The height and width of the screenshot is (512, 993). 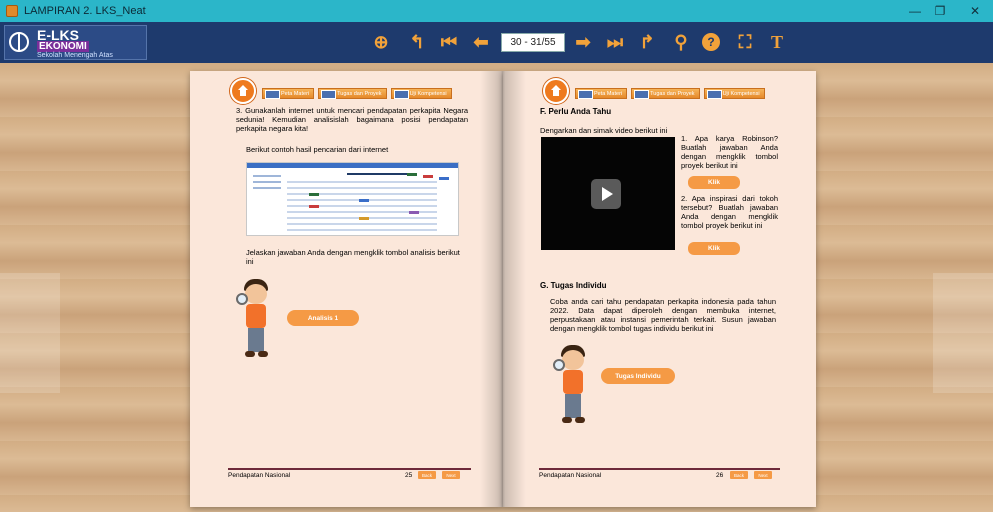 I want to click on last-page-icon: ⏭, so click(x=615, y=42).